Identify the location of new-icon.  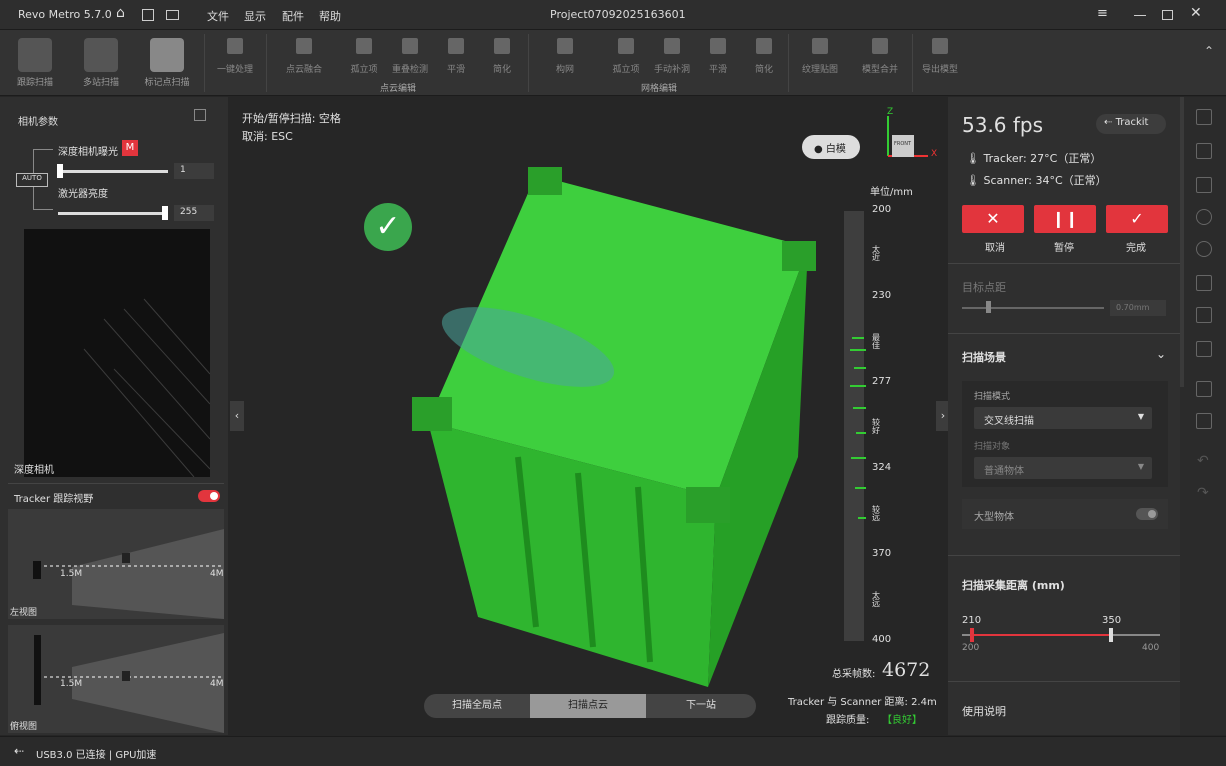
(148, 15).